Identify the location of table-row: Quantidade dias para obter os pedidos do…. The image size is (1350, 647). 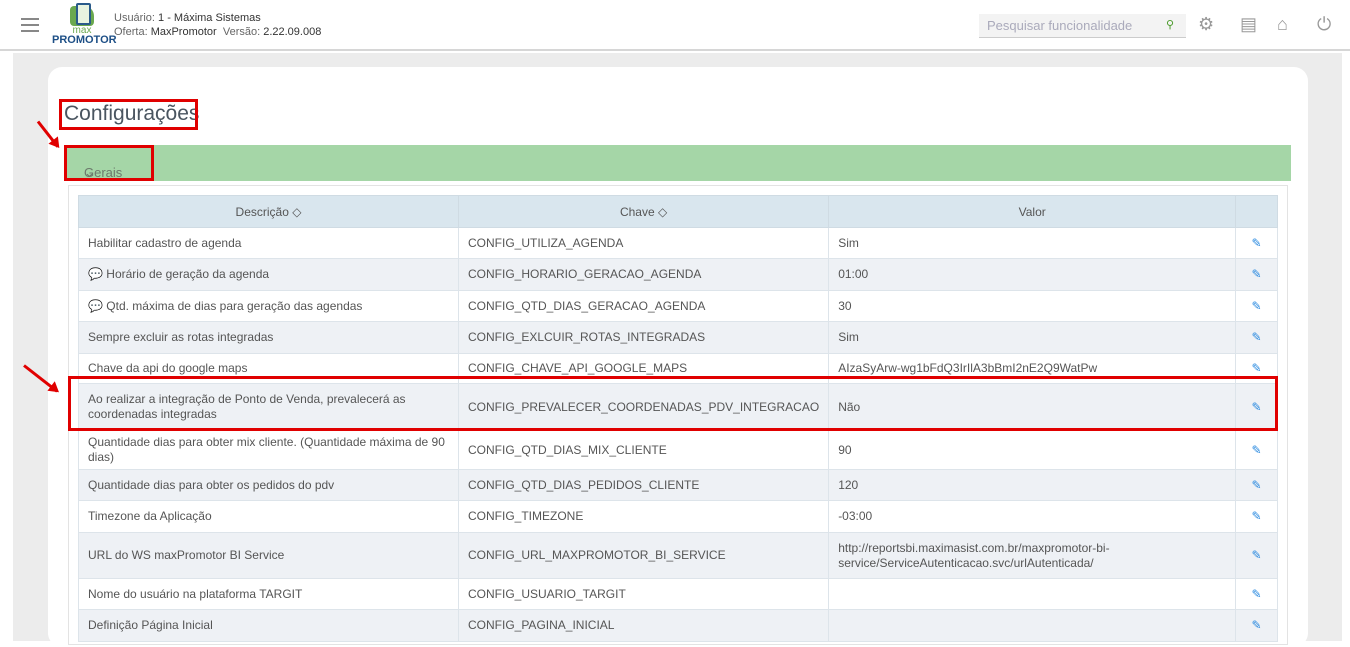
(678, 485).